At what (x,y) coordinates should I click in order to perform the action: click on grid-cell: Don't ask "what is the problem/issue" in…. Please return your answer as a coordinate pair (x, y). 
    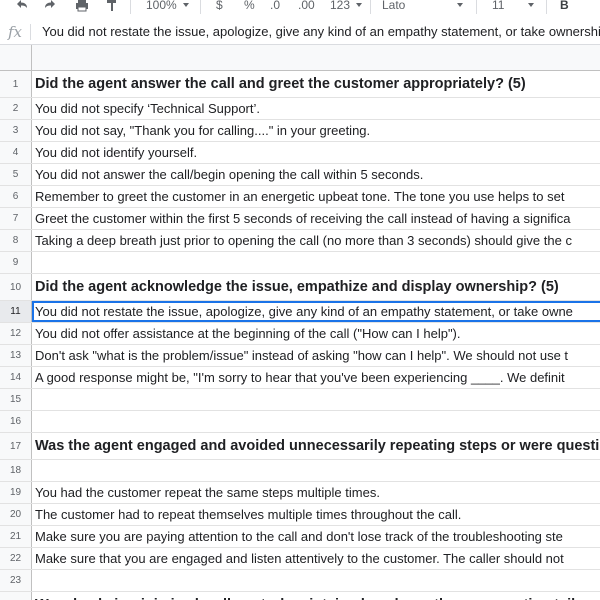
    Looking at the image, I should click on (316, 355).